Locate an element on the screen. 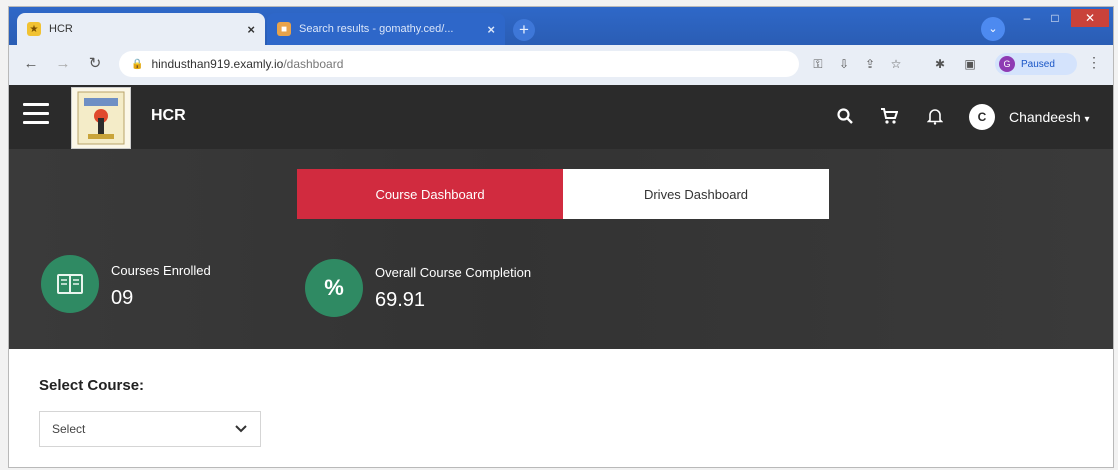 The height and width of the screenshot is (470, 1118). tab-title: HCR is located at coordinates (61, 29).